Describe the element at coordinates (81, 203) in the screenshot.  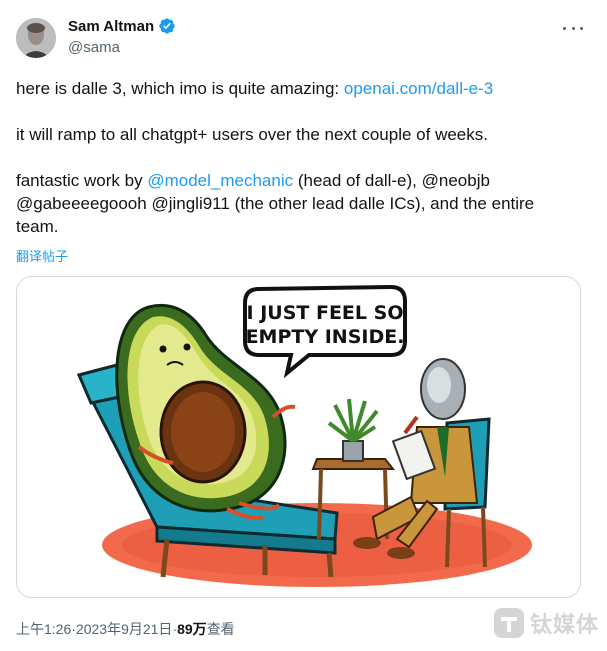
I see `mention-plain: @gabeeeegoooh` at that location.